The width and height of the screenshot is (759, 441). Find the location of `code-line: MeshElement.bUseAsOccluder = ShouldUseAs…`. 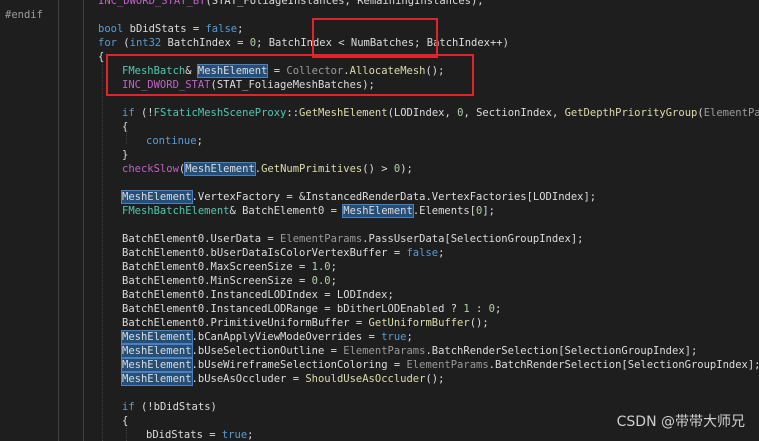

code-line: MeshElement.bUseAsOccluder = ShouldUseAs… is located at coordinates (283, 379).